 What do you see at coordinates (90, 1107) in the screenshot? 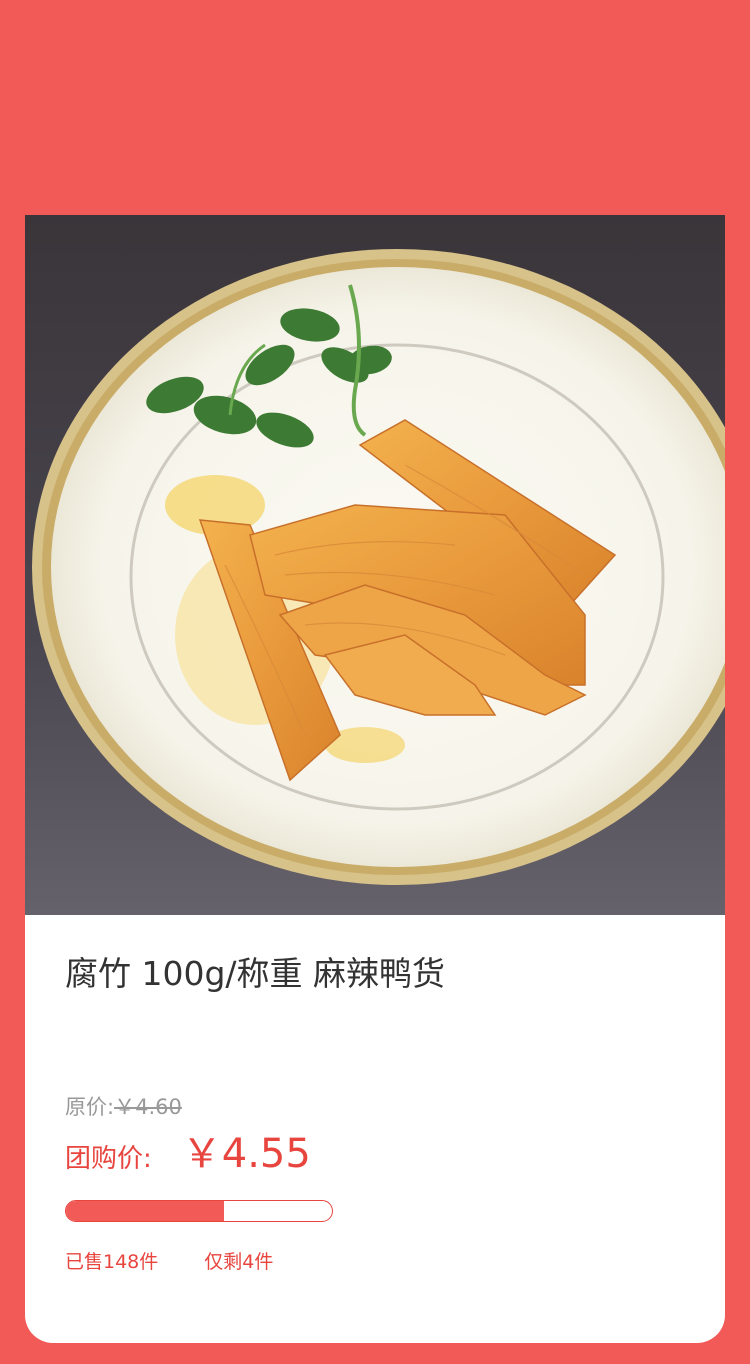
I see `original-price-label: 原价:` at bounding box center [90, 1107].